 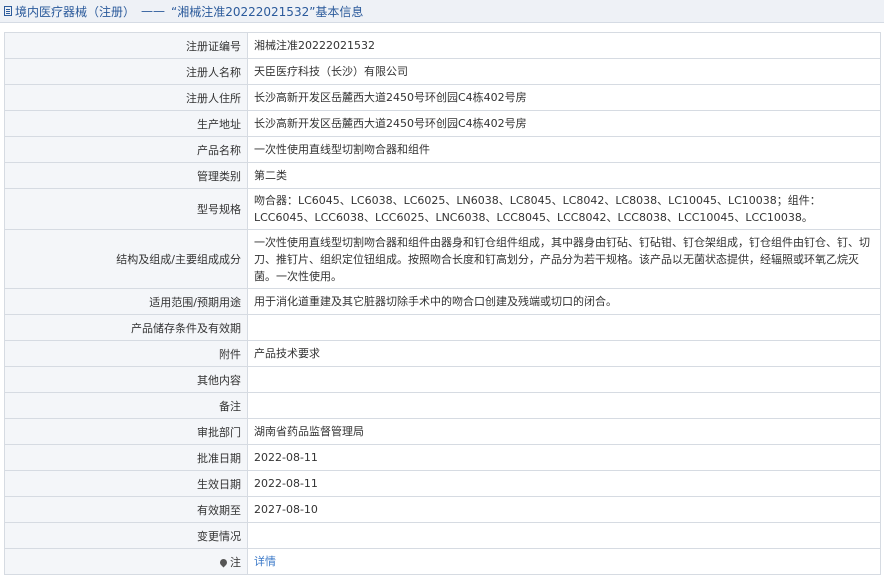 What do you see at coordinates (564, 149) in the screenshot?
I see `row-value-product-name: 一次性使用直线型切割吻合器和组件` at bounding box center [564, 149].